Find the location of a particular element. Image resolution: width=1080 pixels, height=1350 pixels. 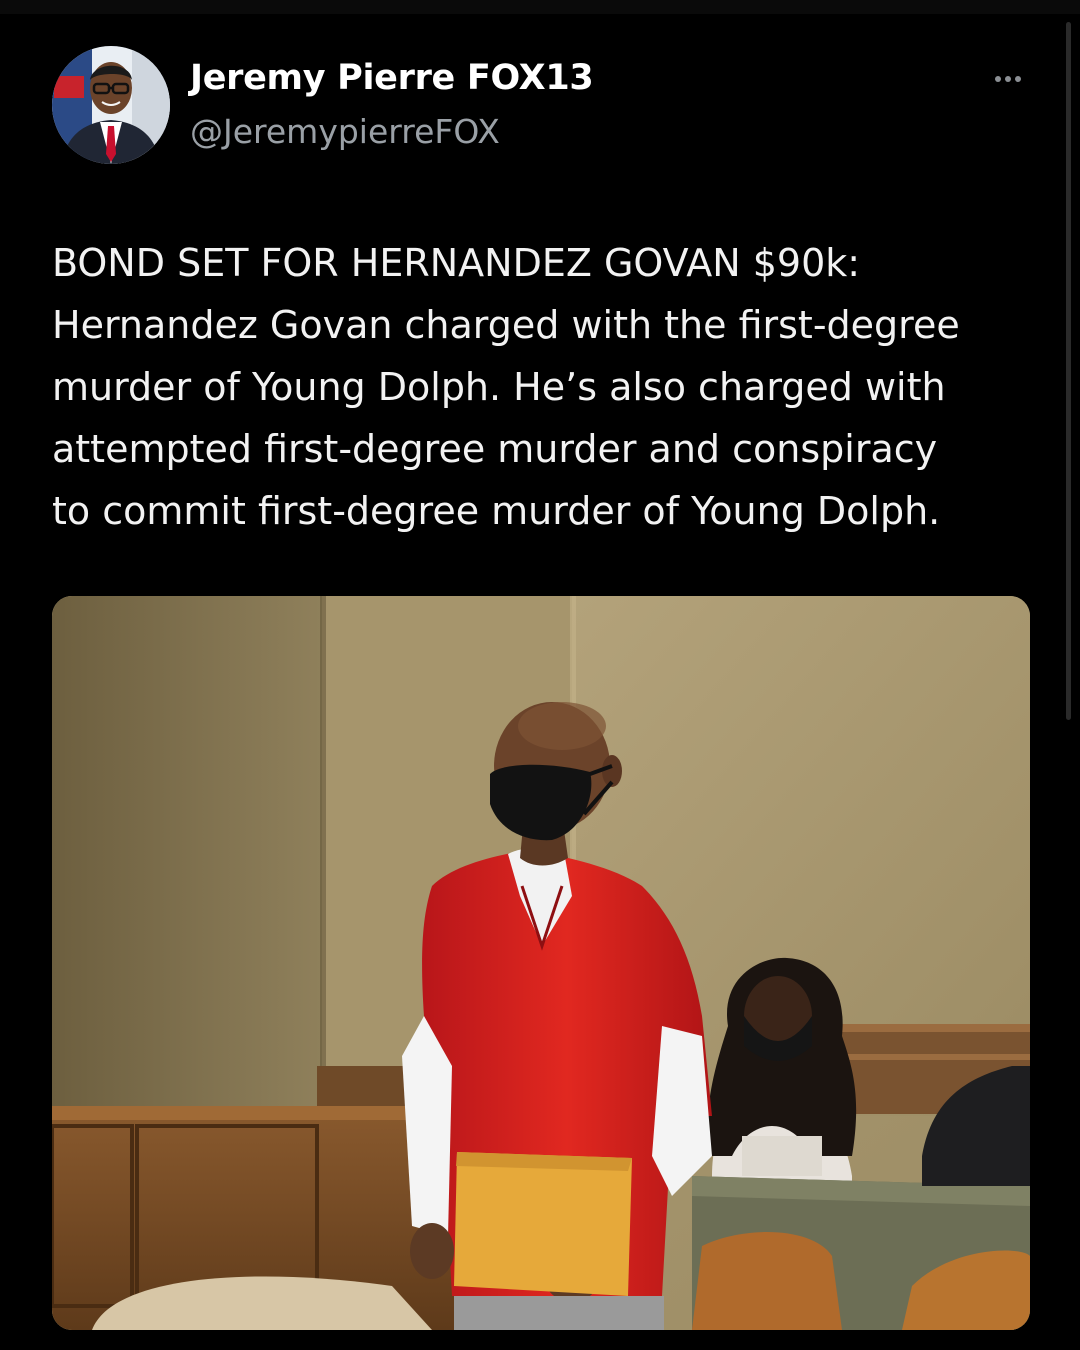

more-options-icon is located at coordinates (1008, 79).